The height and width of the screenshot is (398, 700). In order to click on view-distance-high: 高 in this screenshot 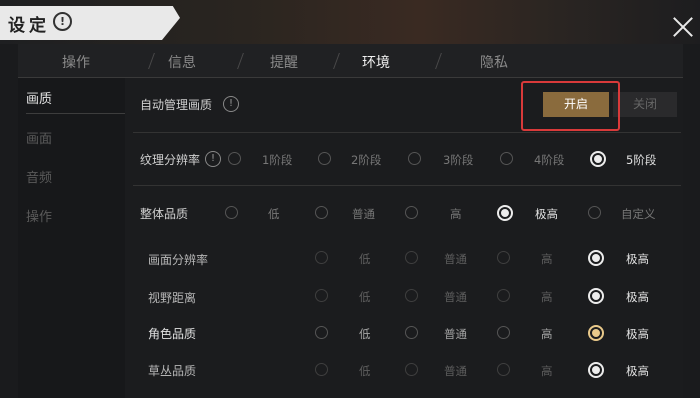, I will do `click(547, 297)`.